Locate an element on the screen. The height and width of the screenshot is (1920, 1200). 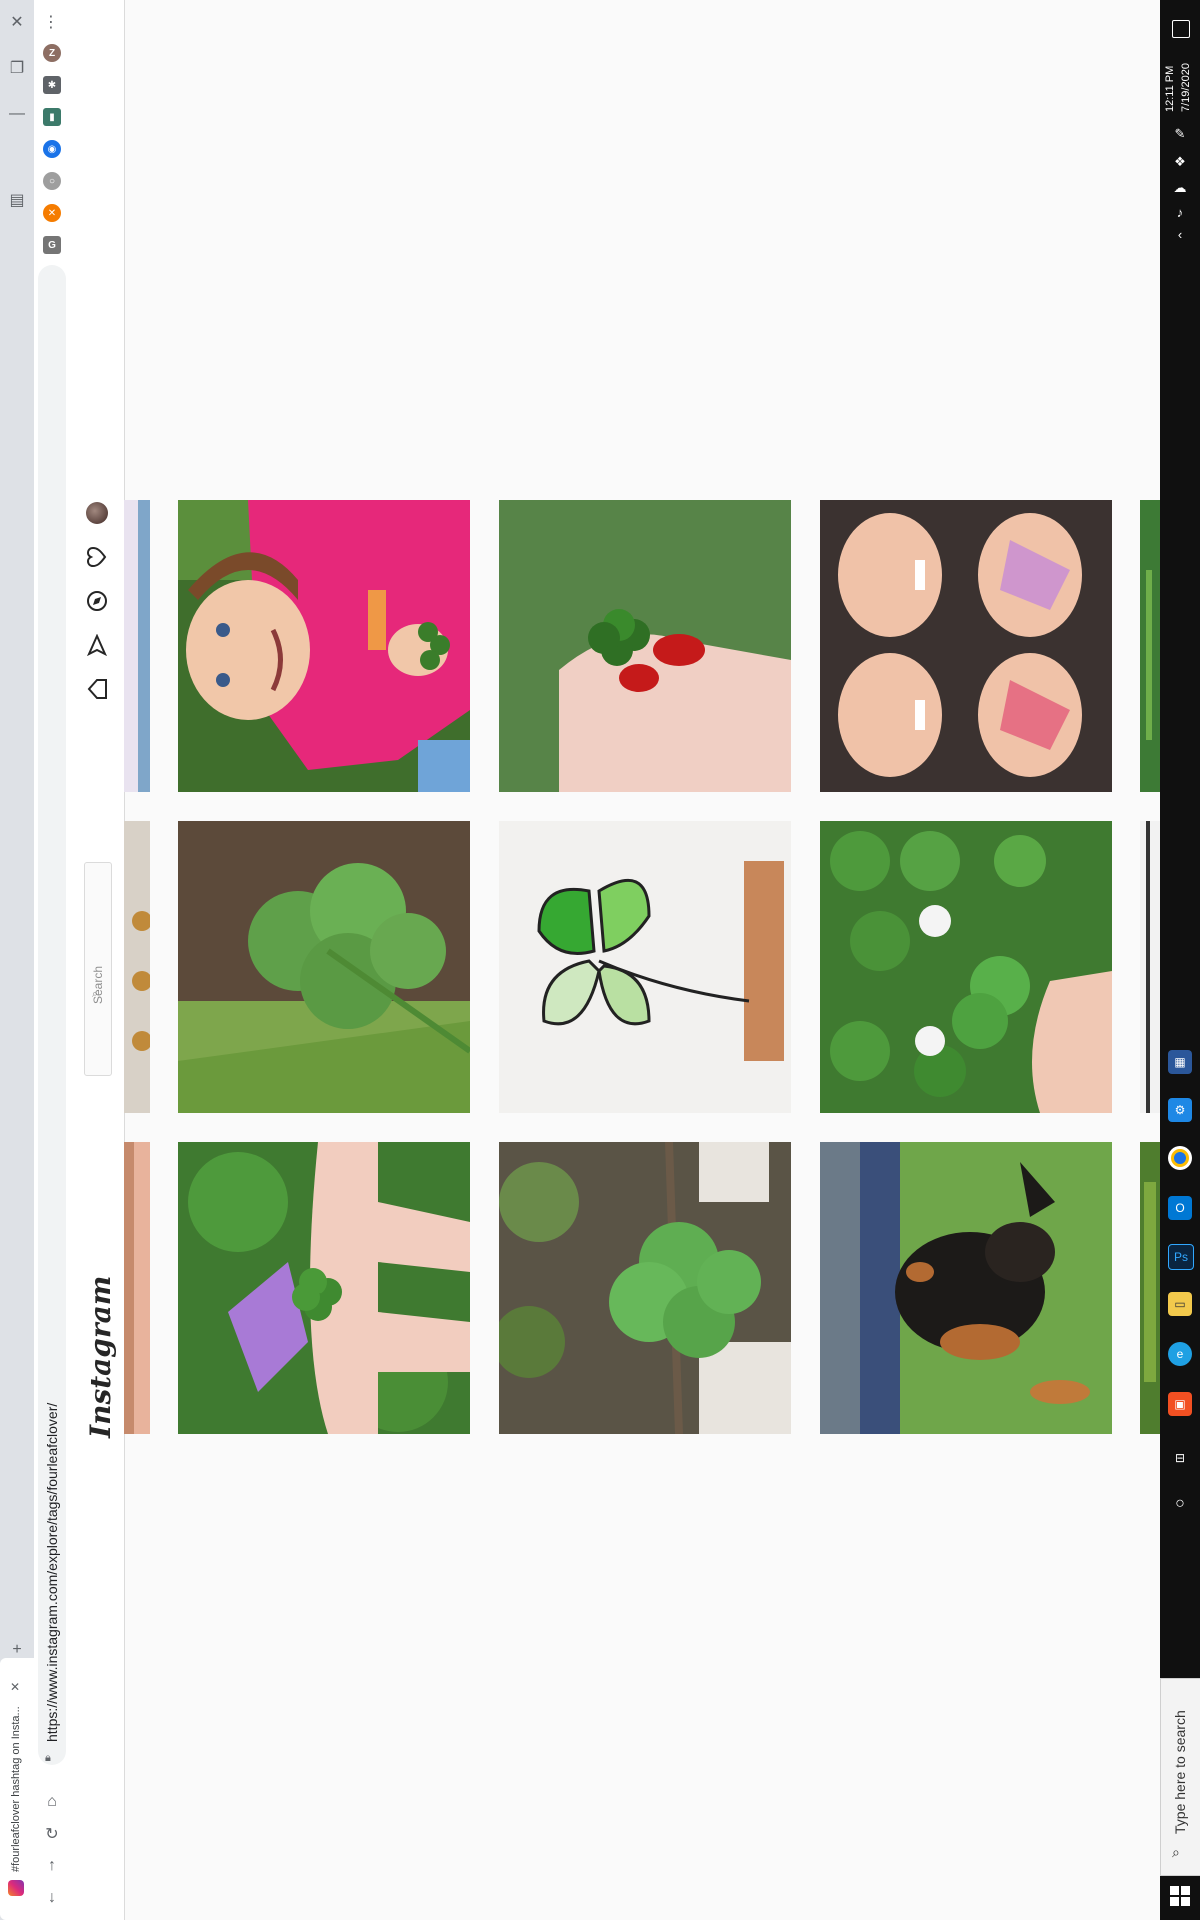
grid-photo-stained-glass-clover is located at coordinates (645, 967).